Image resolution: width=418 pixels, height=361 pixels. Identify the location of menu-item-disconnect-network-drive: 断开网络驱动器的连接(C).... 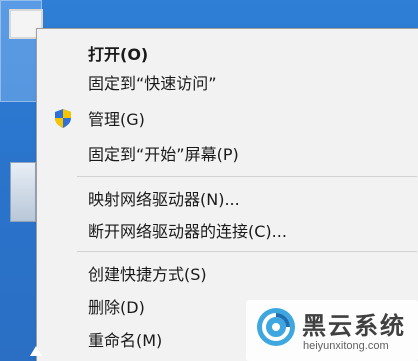
(227, 229).